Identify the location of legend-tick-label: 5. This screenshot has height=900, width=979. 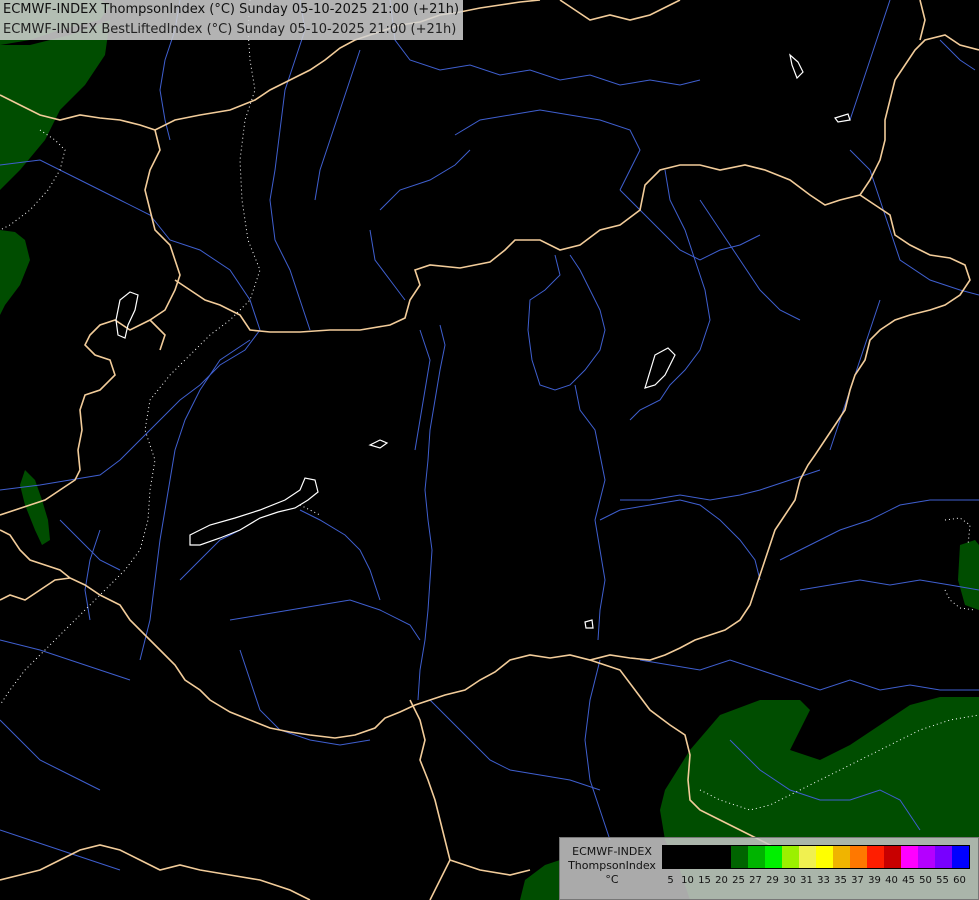
(670, 880).